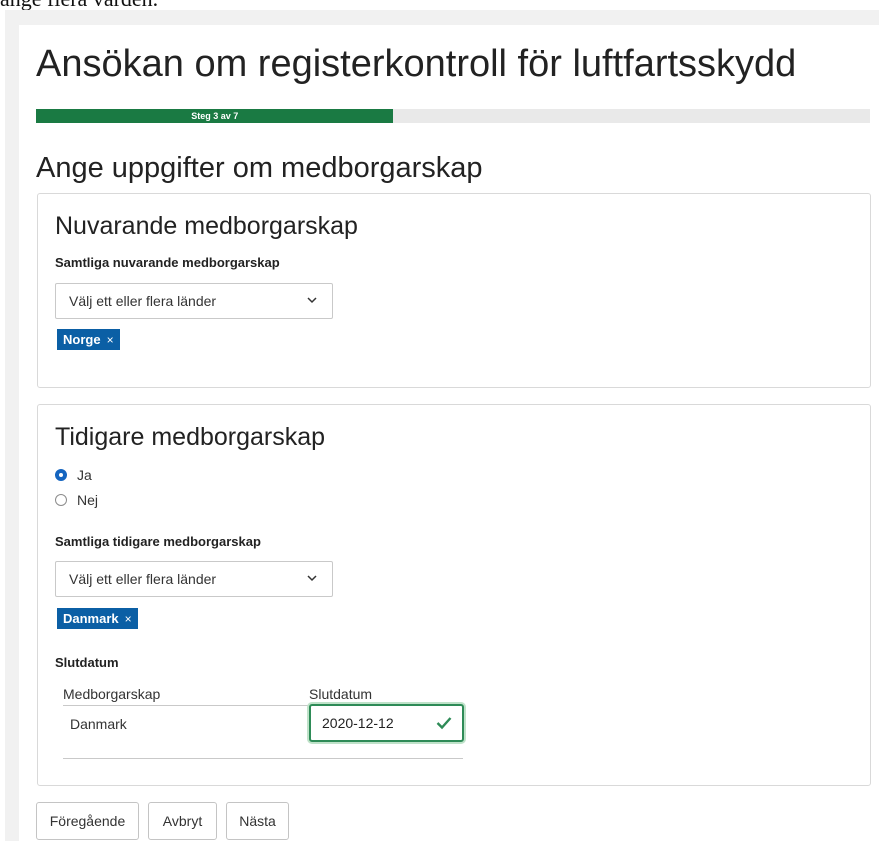  What do you see at coordinates (259, 168) in the screenshot?
I see `section-title: Ange uppgifter om medborgarskap` at bounding box center [259, 168].